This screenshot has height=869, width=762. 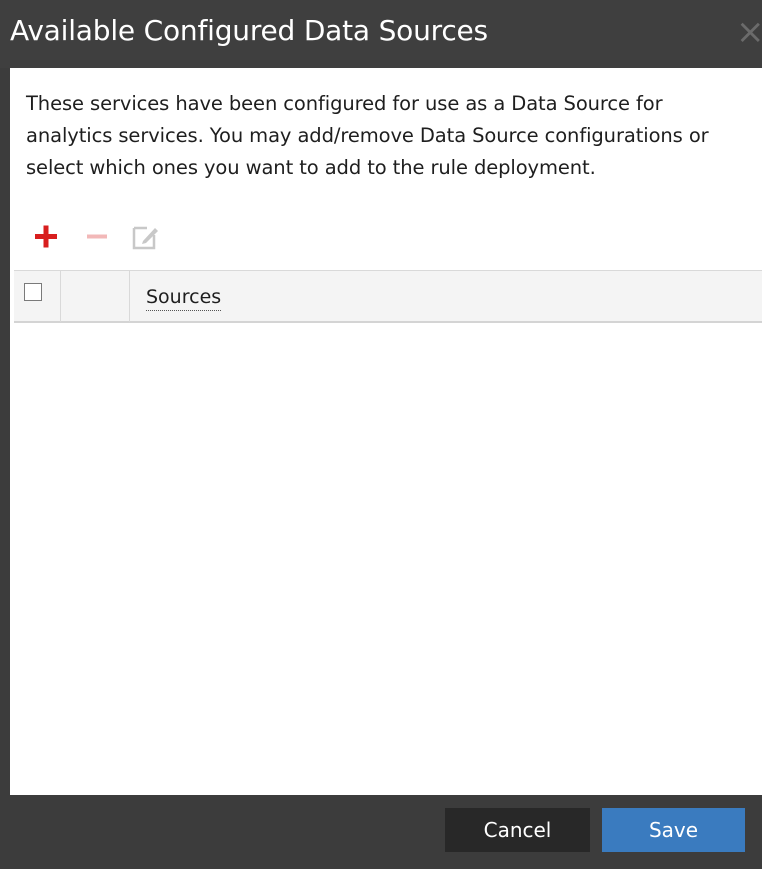 What do you see at coordinates (446, 296) in the screenshot?
I see `sources-column-header: Sources` at bounding box center [446, 296].